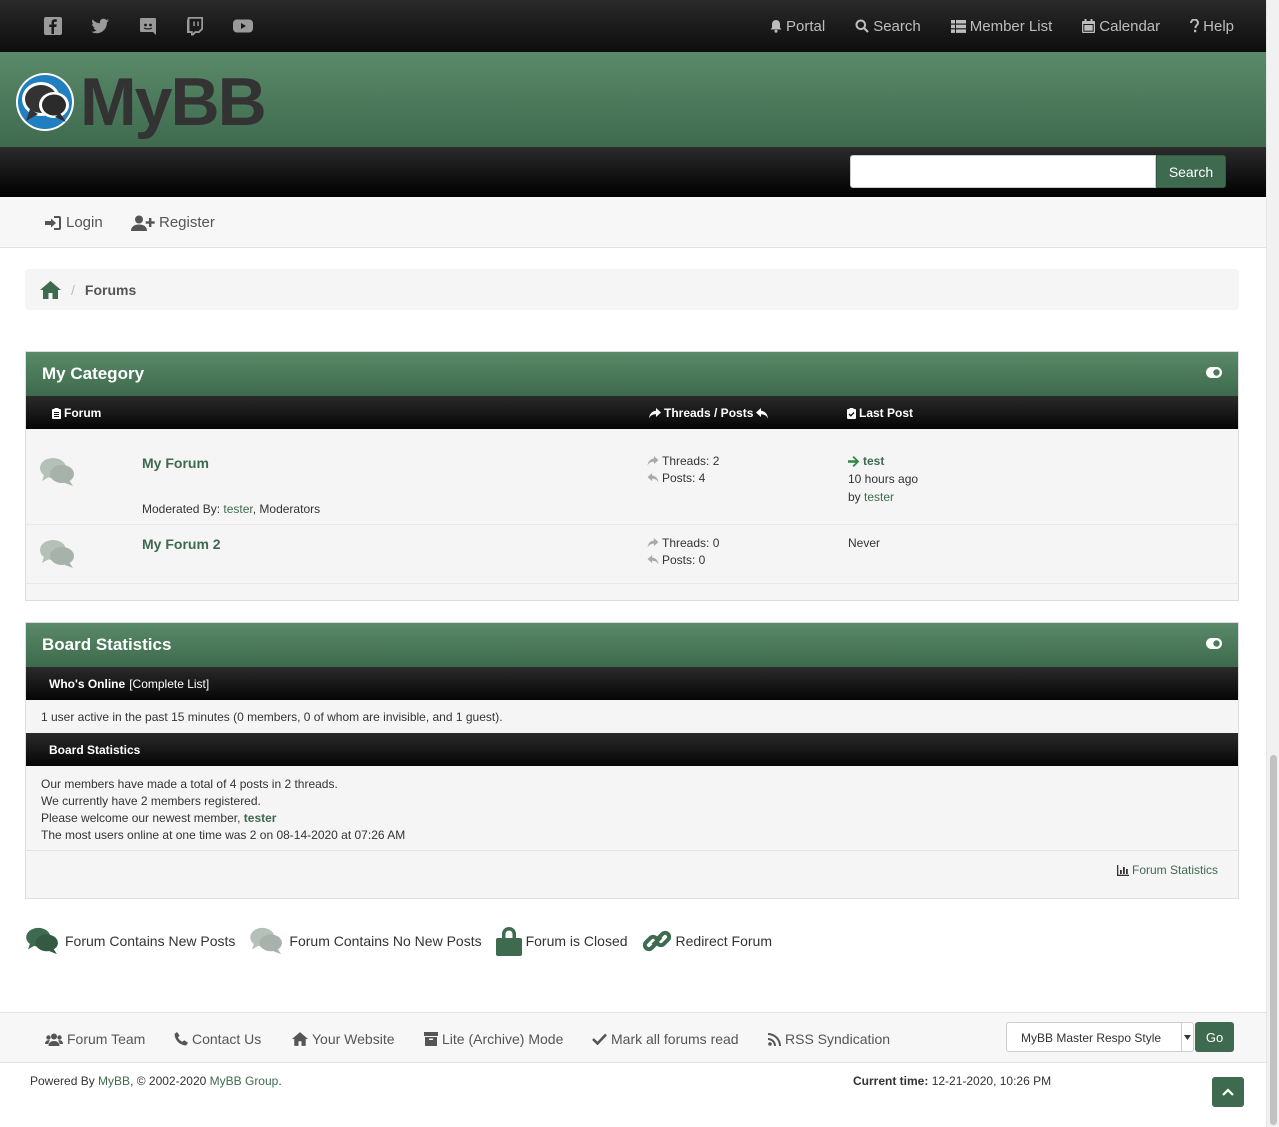 Image resolution: width=1279 pixels, height=1127 pixels. I want to click on nav-member-list: Member List, so click(1001, 26).